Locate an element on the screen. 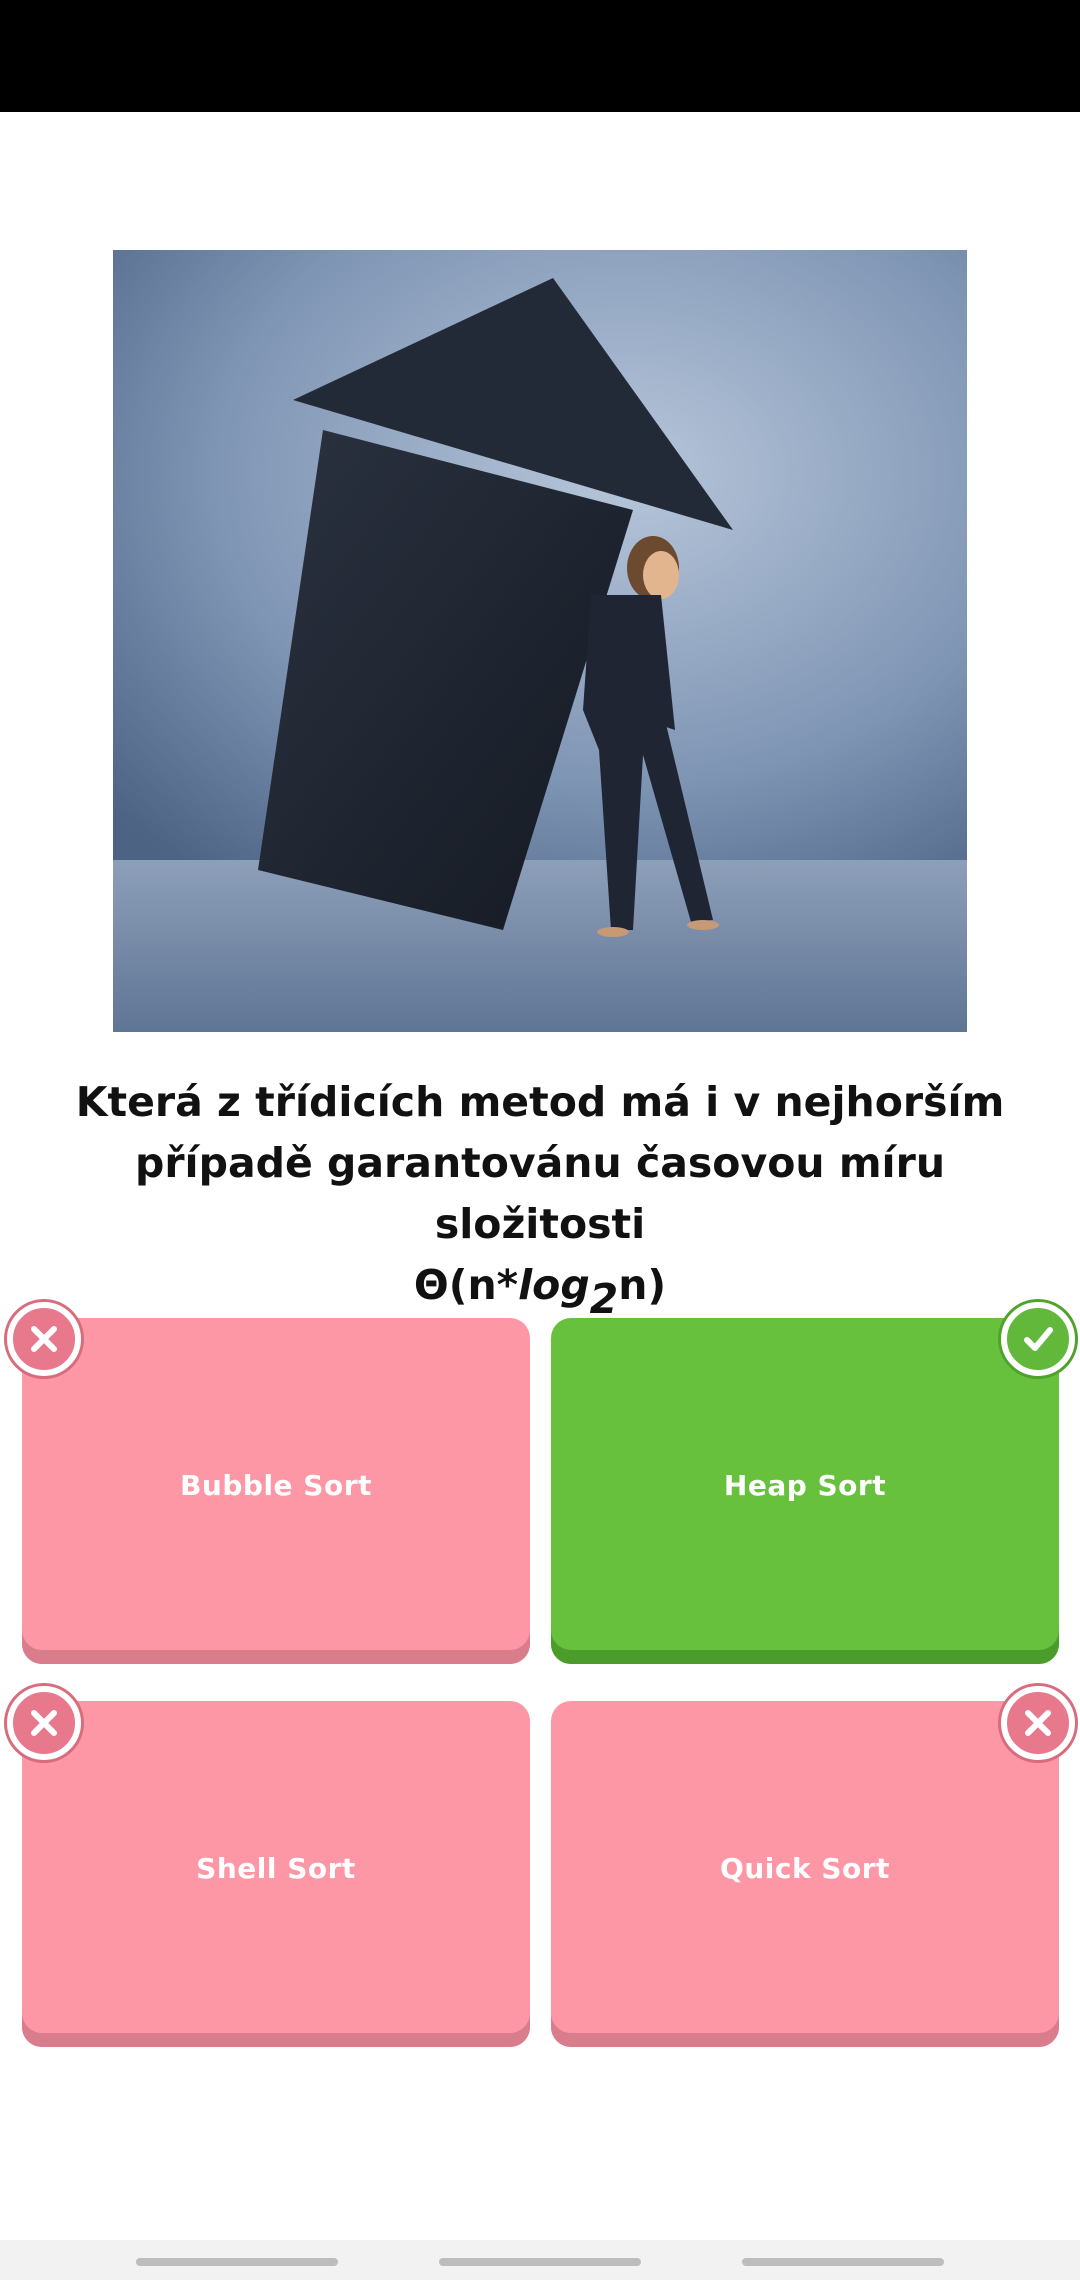 This screenshot has height=2280, width=1080. formula-suffix: n) is located at coordinates (642, 1285).